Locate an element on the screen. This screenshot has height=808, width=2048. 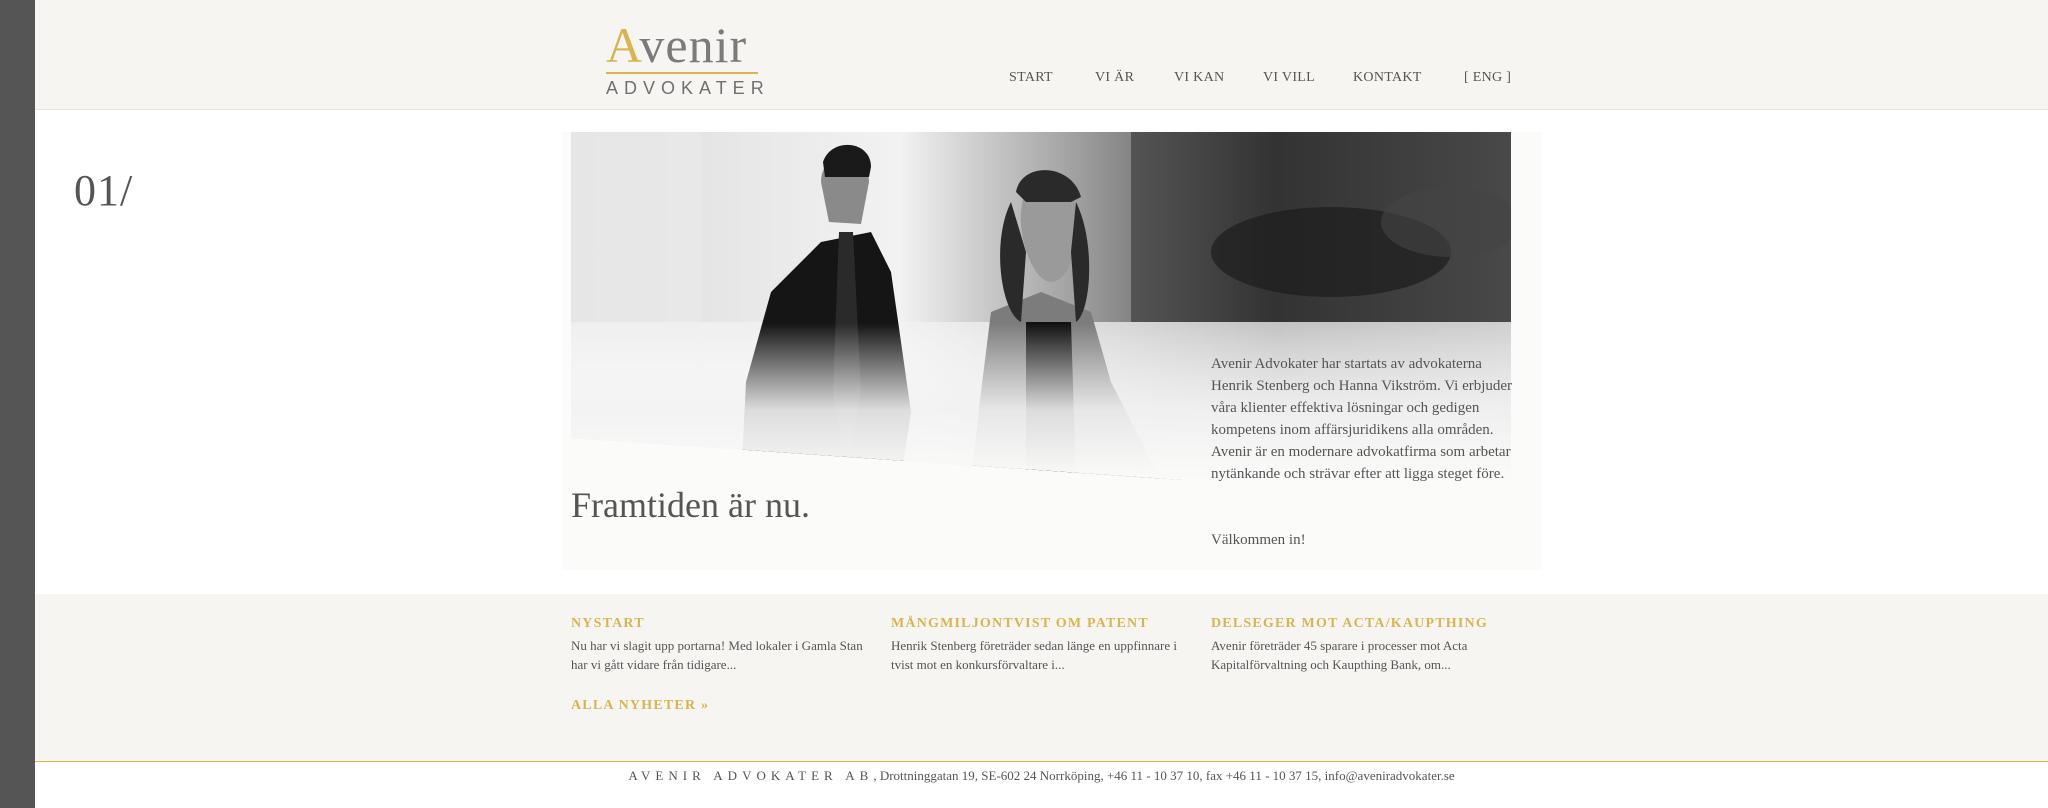
hero-title: Framtiden är nu. is located at coordinates (690, 505).